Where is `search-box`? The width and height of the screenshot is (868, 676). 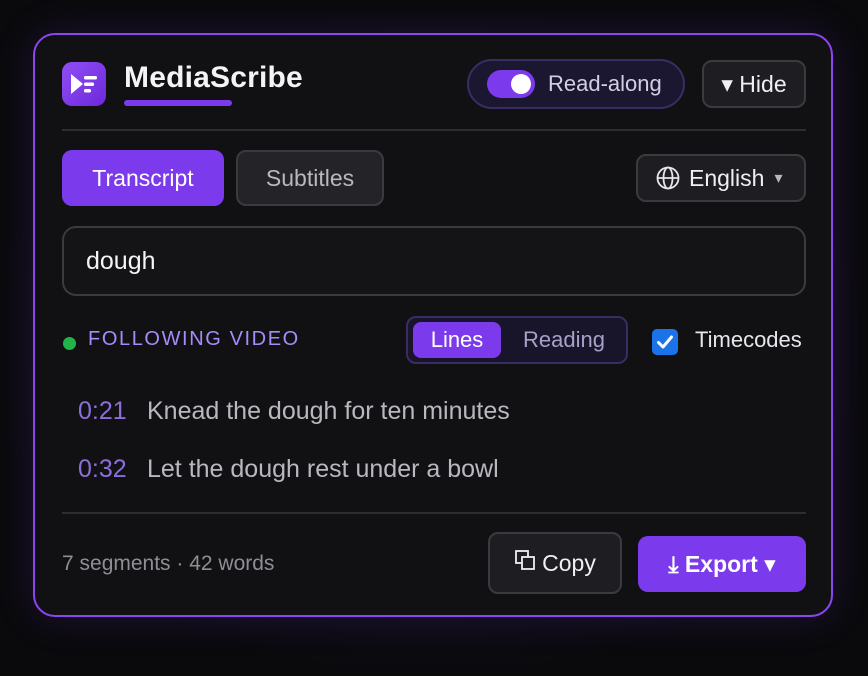
search-box is located at coordinates (434, 261).